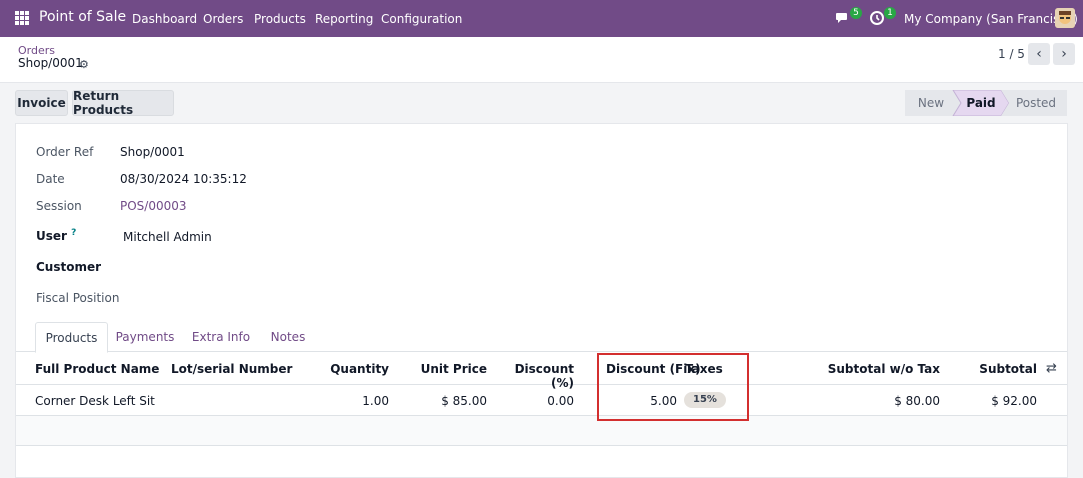 This screenshot has height=478, width=1083. I want to click on user-avatar, so click(1065, 18).